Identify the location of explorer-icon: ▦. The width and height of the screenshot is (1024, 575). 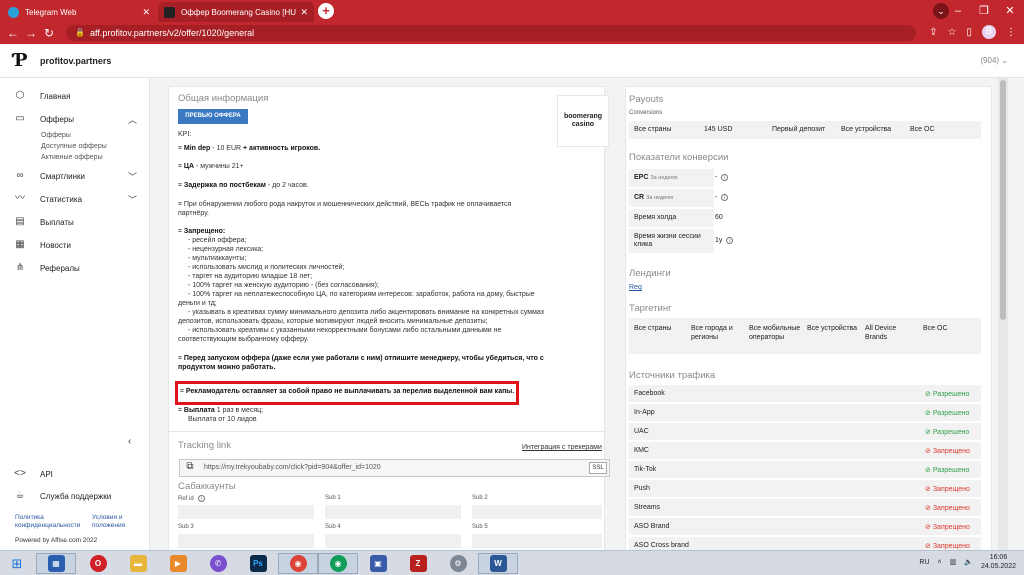
(56, 563).